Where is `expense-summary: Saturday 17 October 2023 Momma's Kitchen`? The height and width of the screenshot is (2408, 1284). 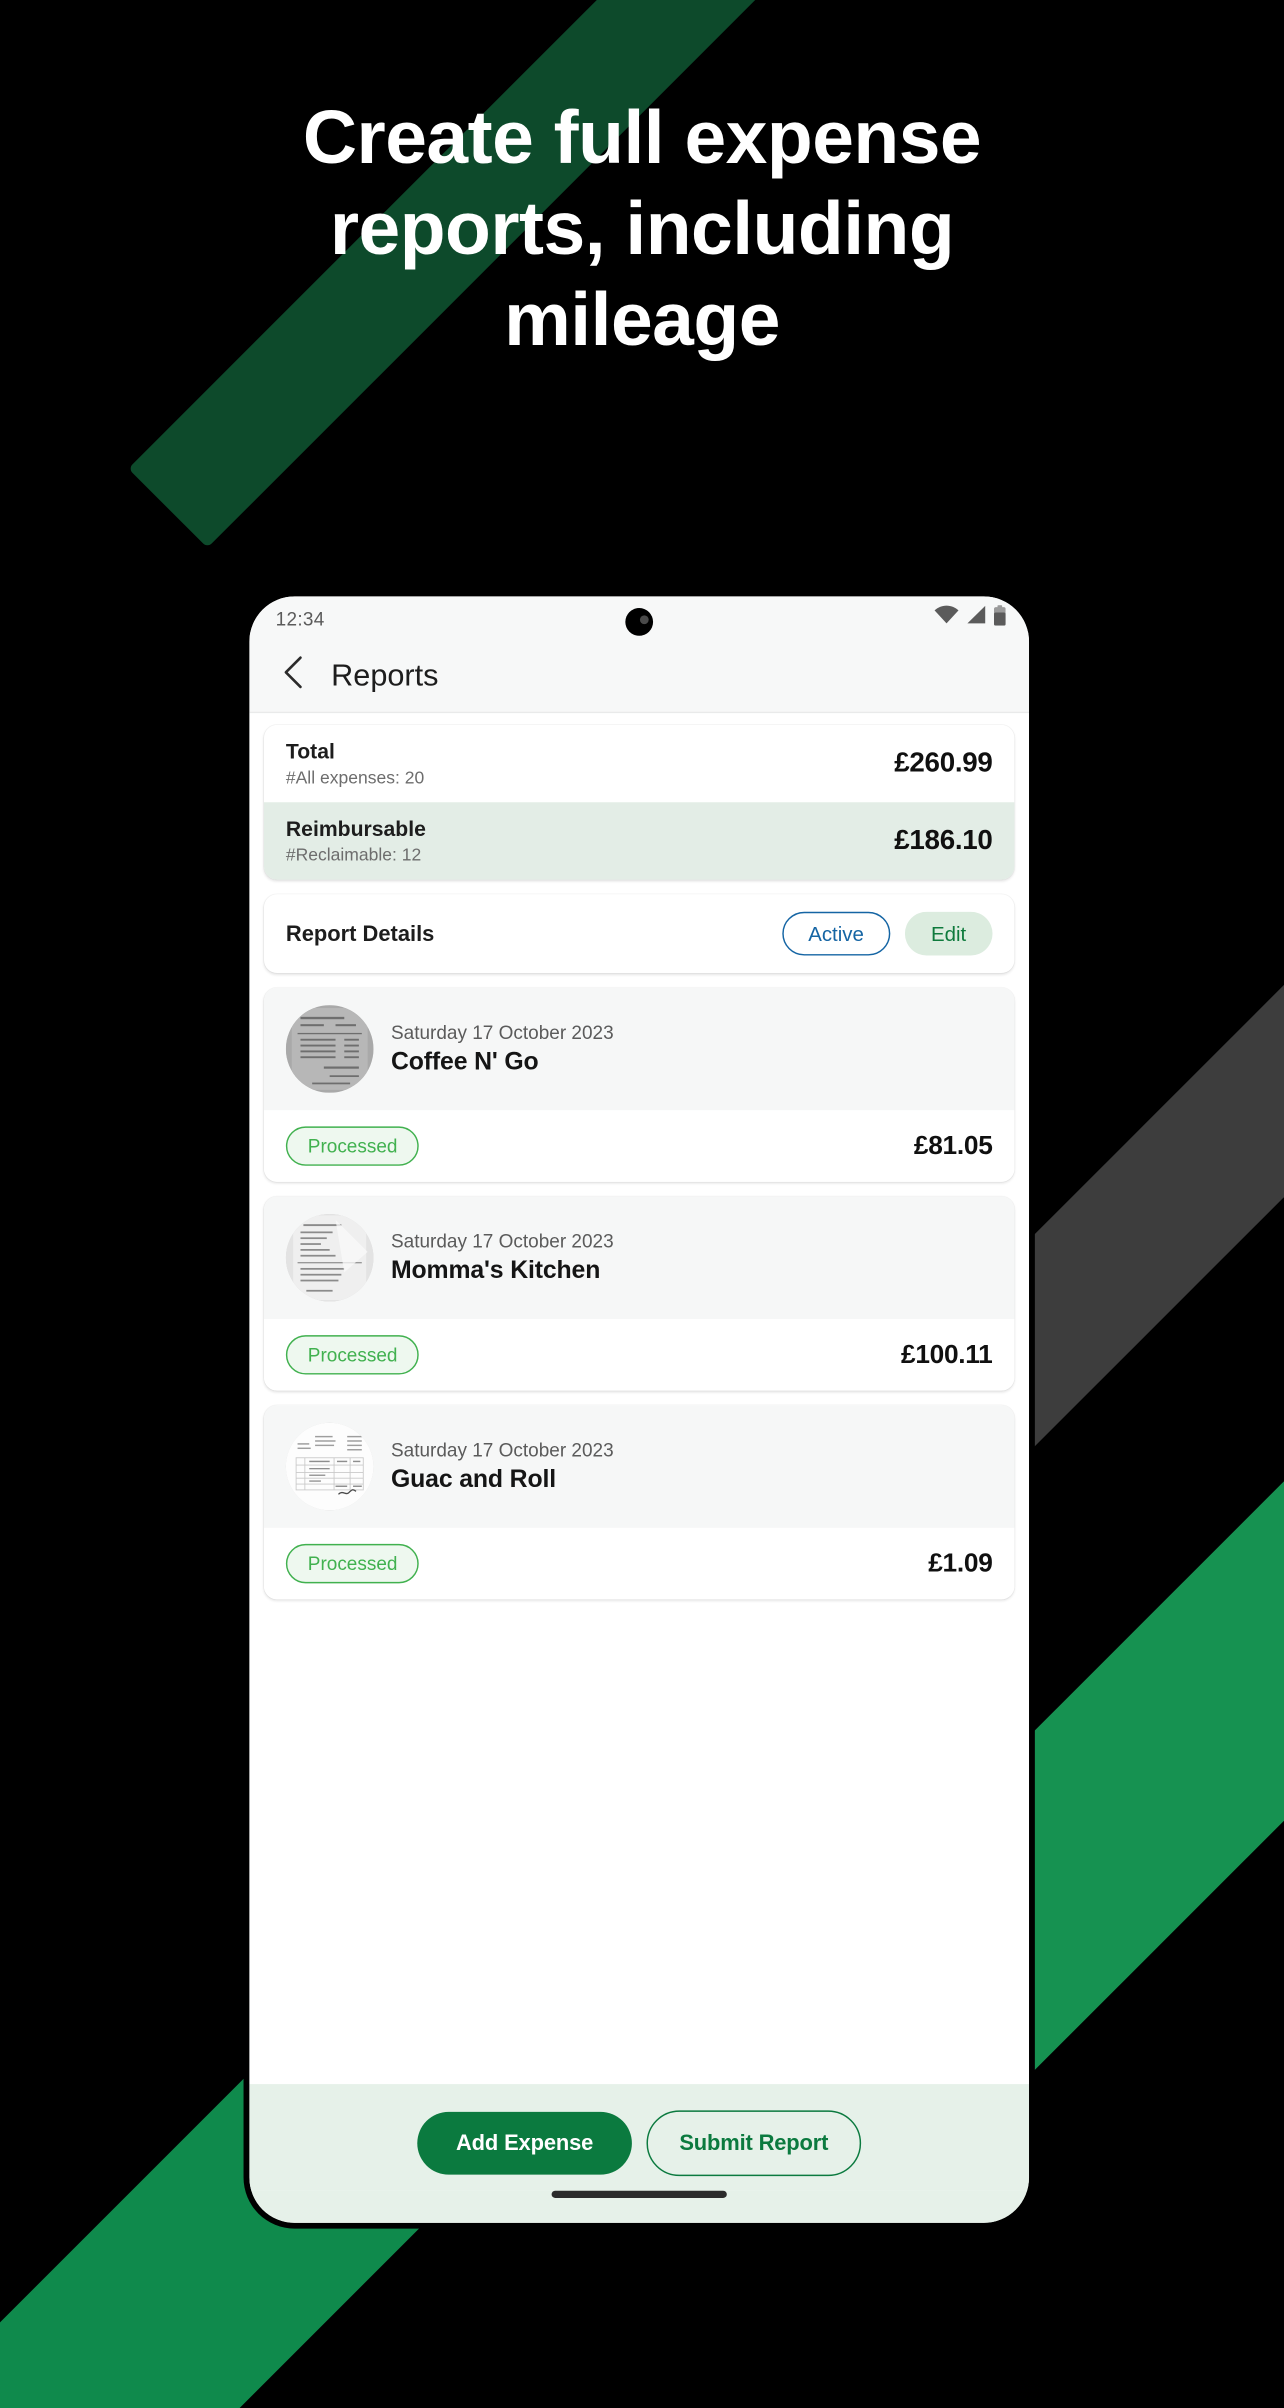 expense-summary: Saturday 17 October 2023 Momma's Kitchen is located at coordinates (639, 1258).